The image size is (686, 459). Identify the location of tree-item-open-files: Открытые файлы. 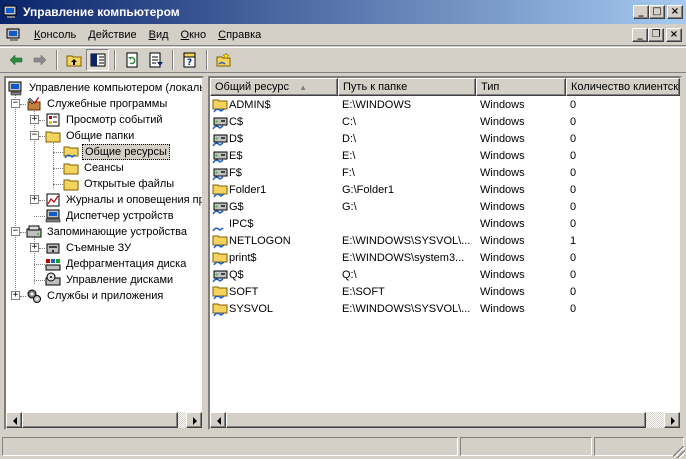
(119, 184).